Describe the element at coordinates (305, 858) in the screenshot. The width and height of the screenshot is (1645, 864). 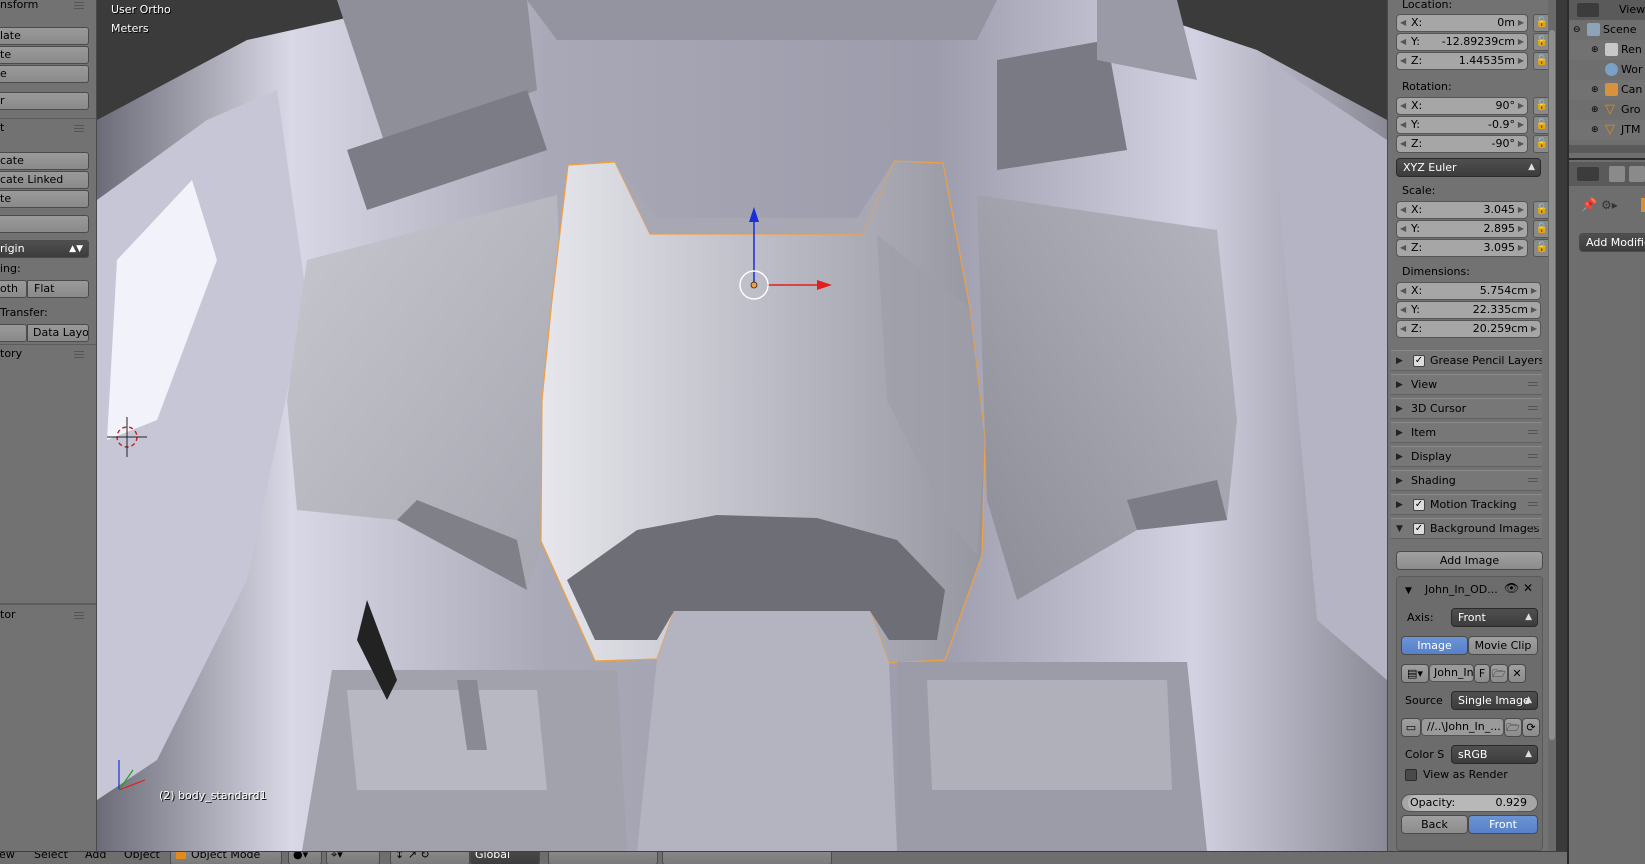
I see `shading-mode-dropdown: ●▾` at that location.